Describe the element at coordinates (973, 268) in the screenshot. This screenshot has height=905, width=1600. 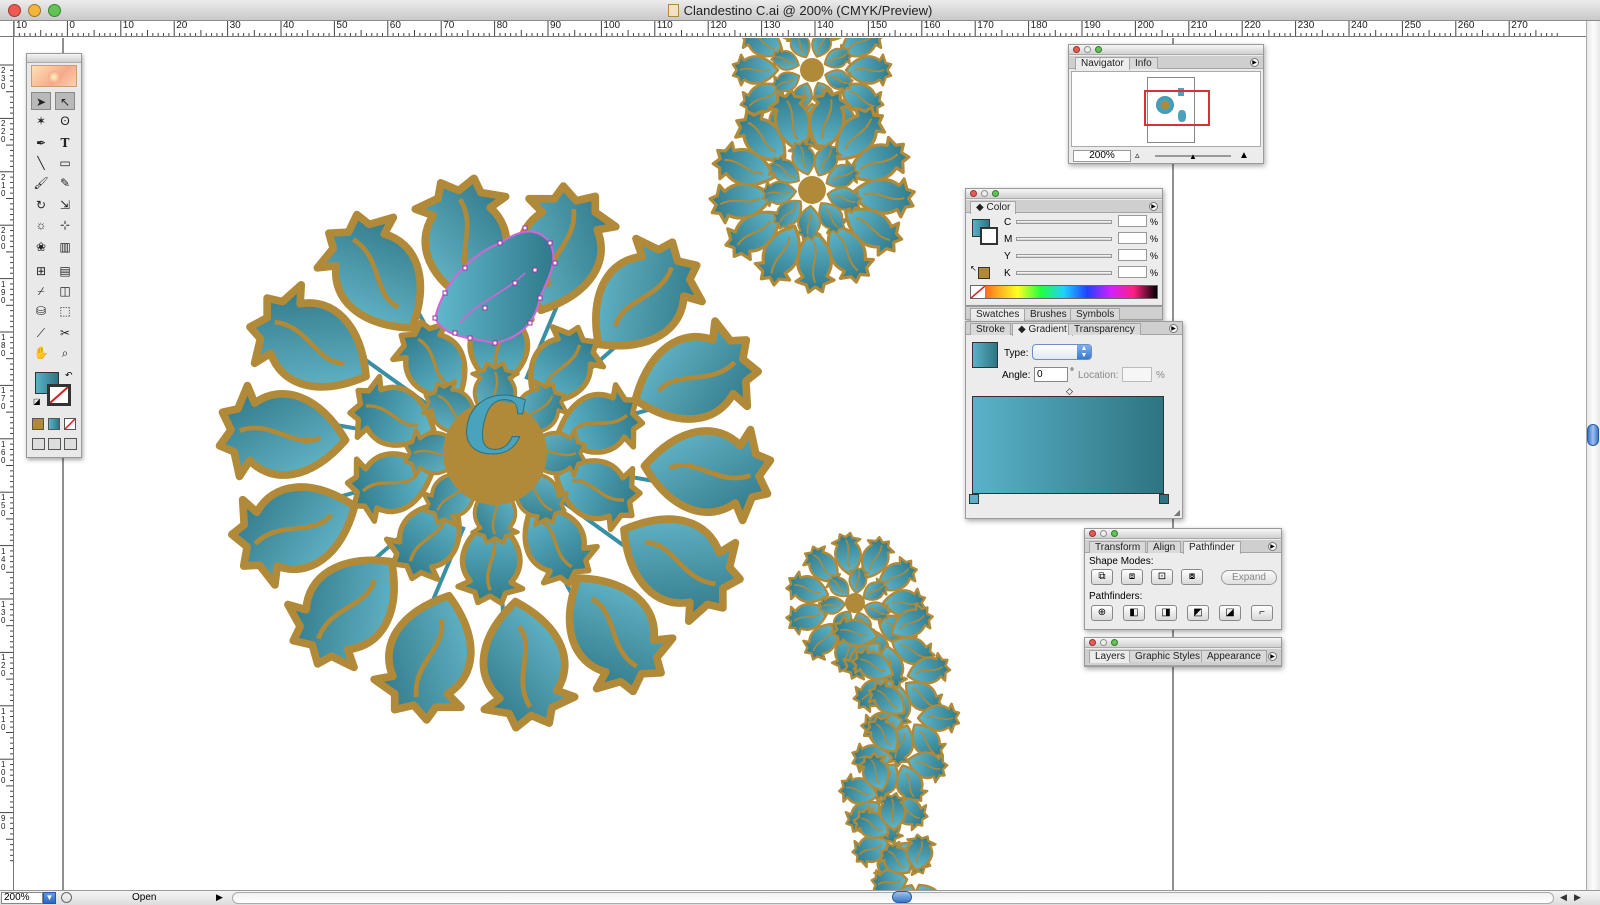
I see `last-color-icon: ↖` at that location.